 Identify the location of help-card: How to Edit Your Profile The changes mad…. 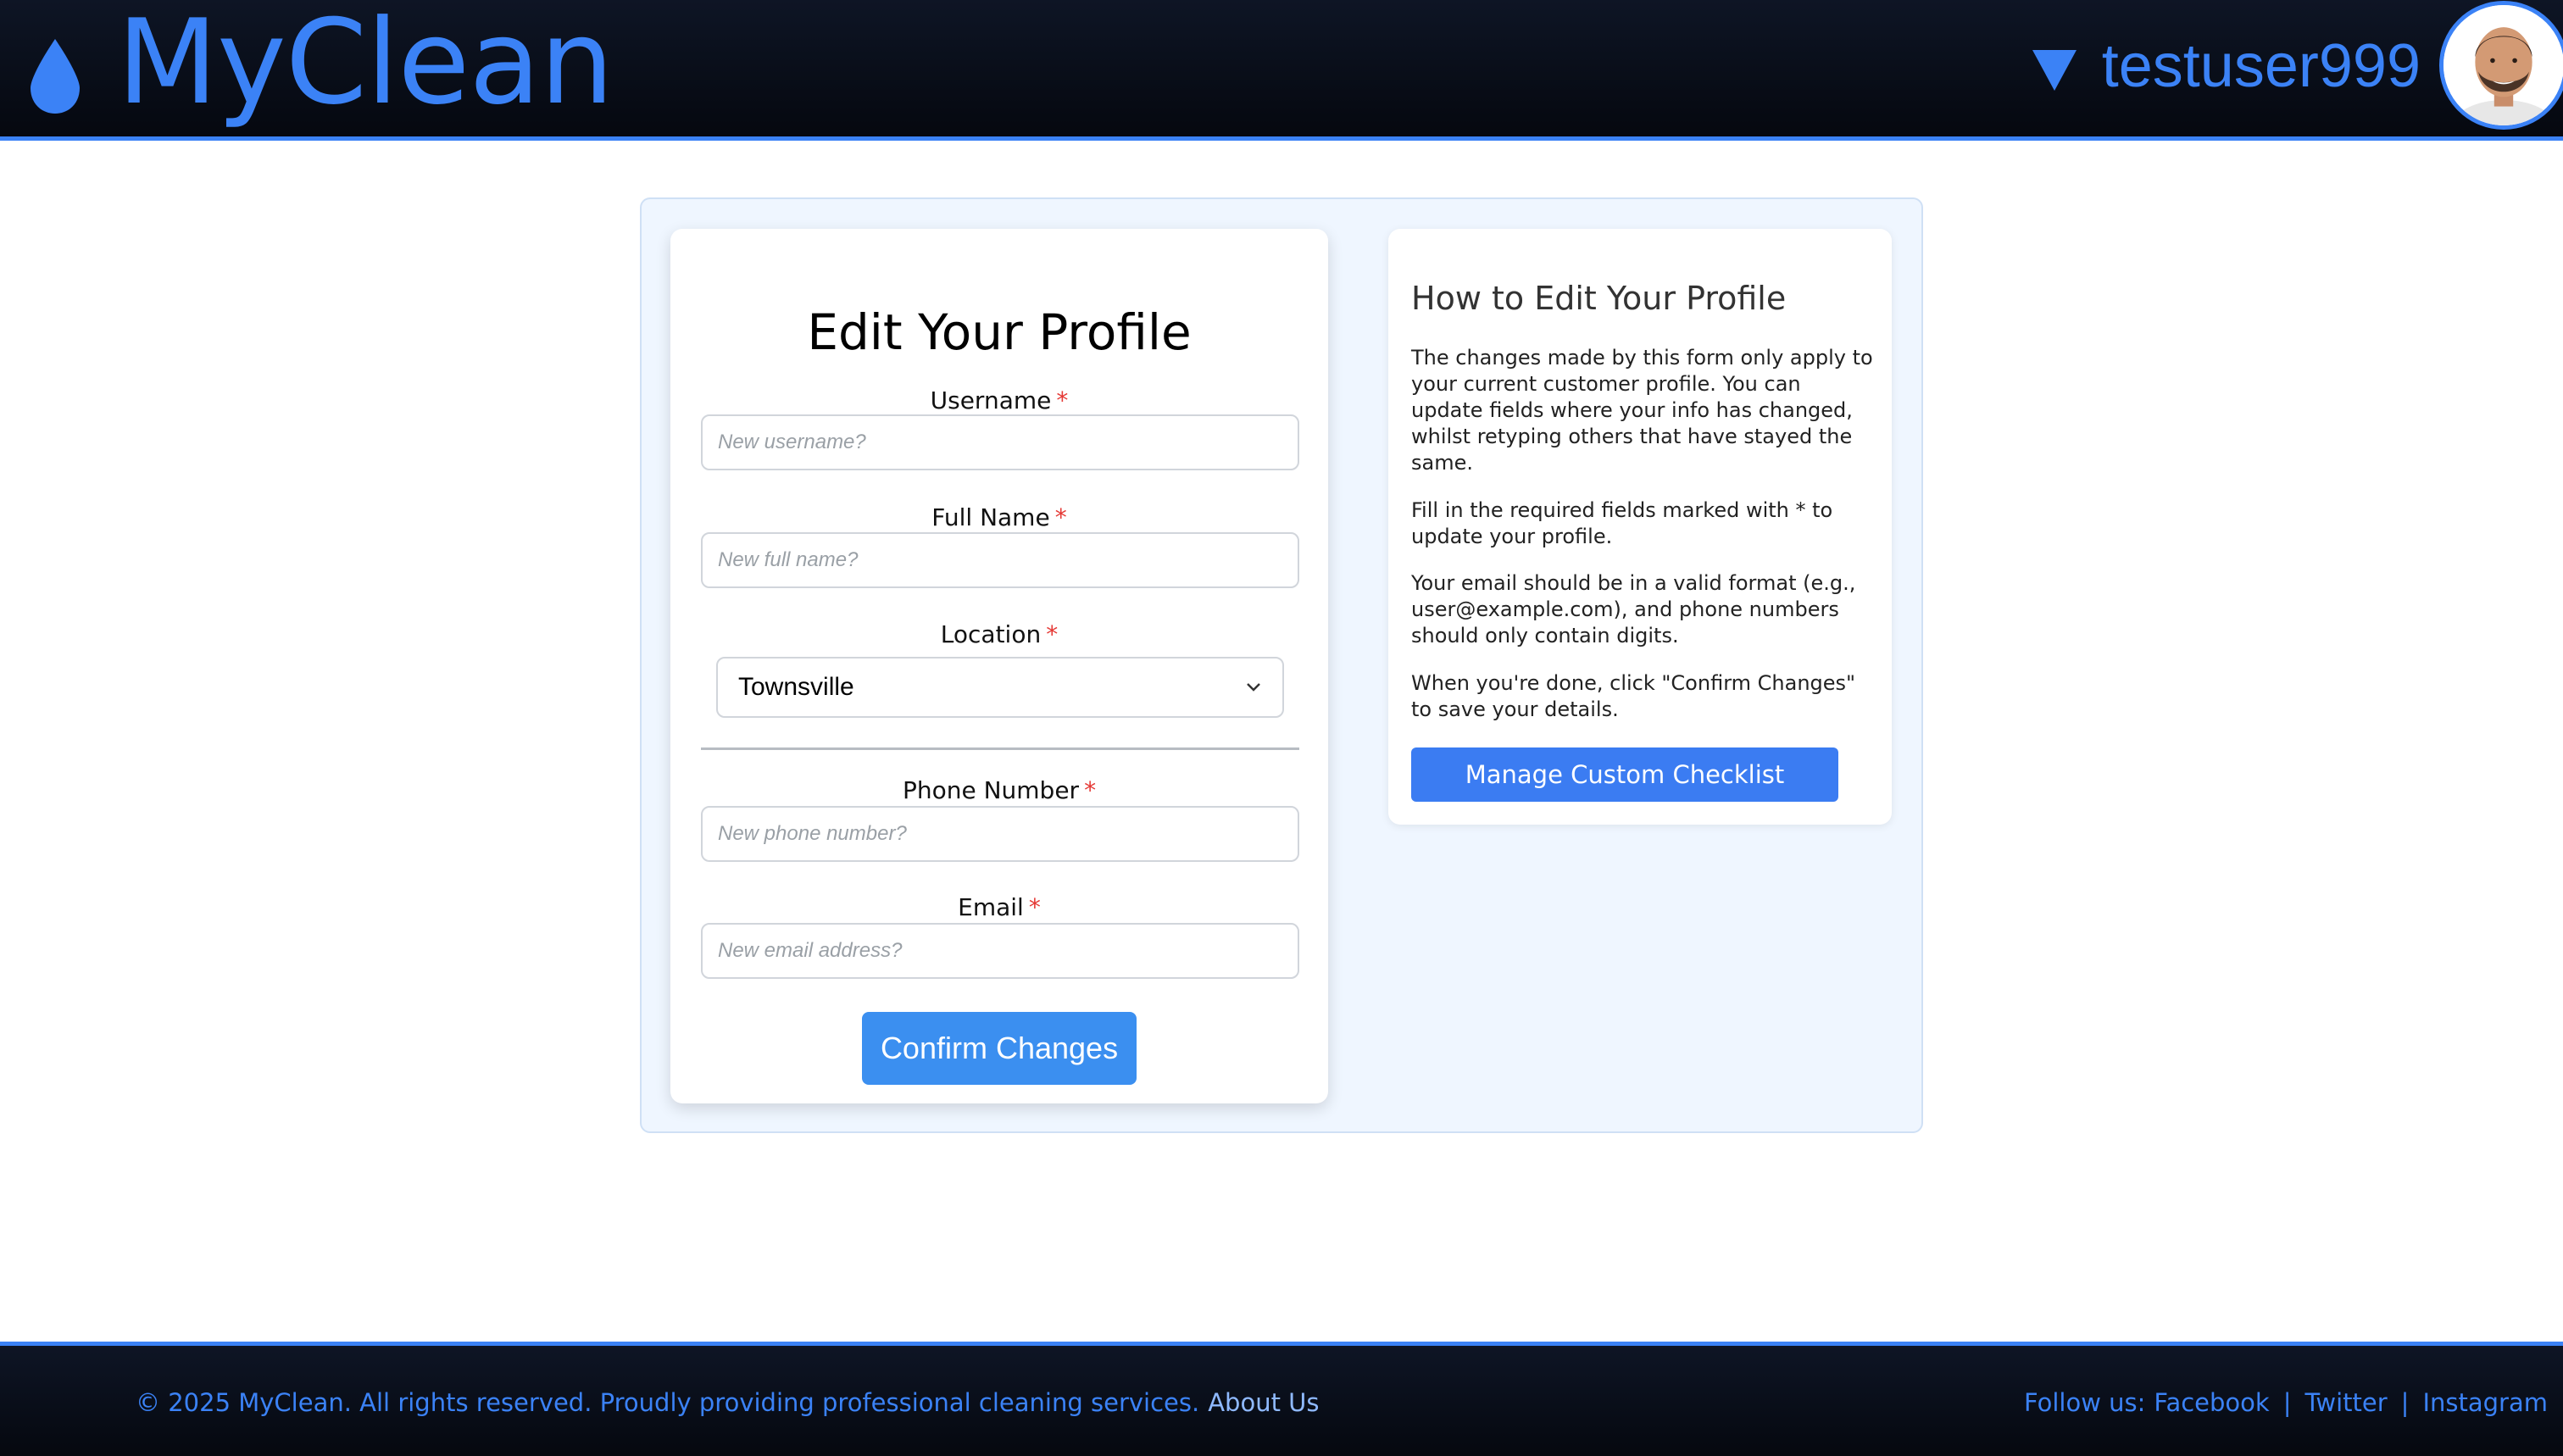
(1640, 527).